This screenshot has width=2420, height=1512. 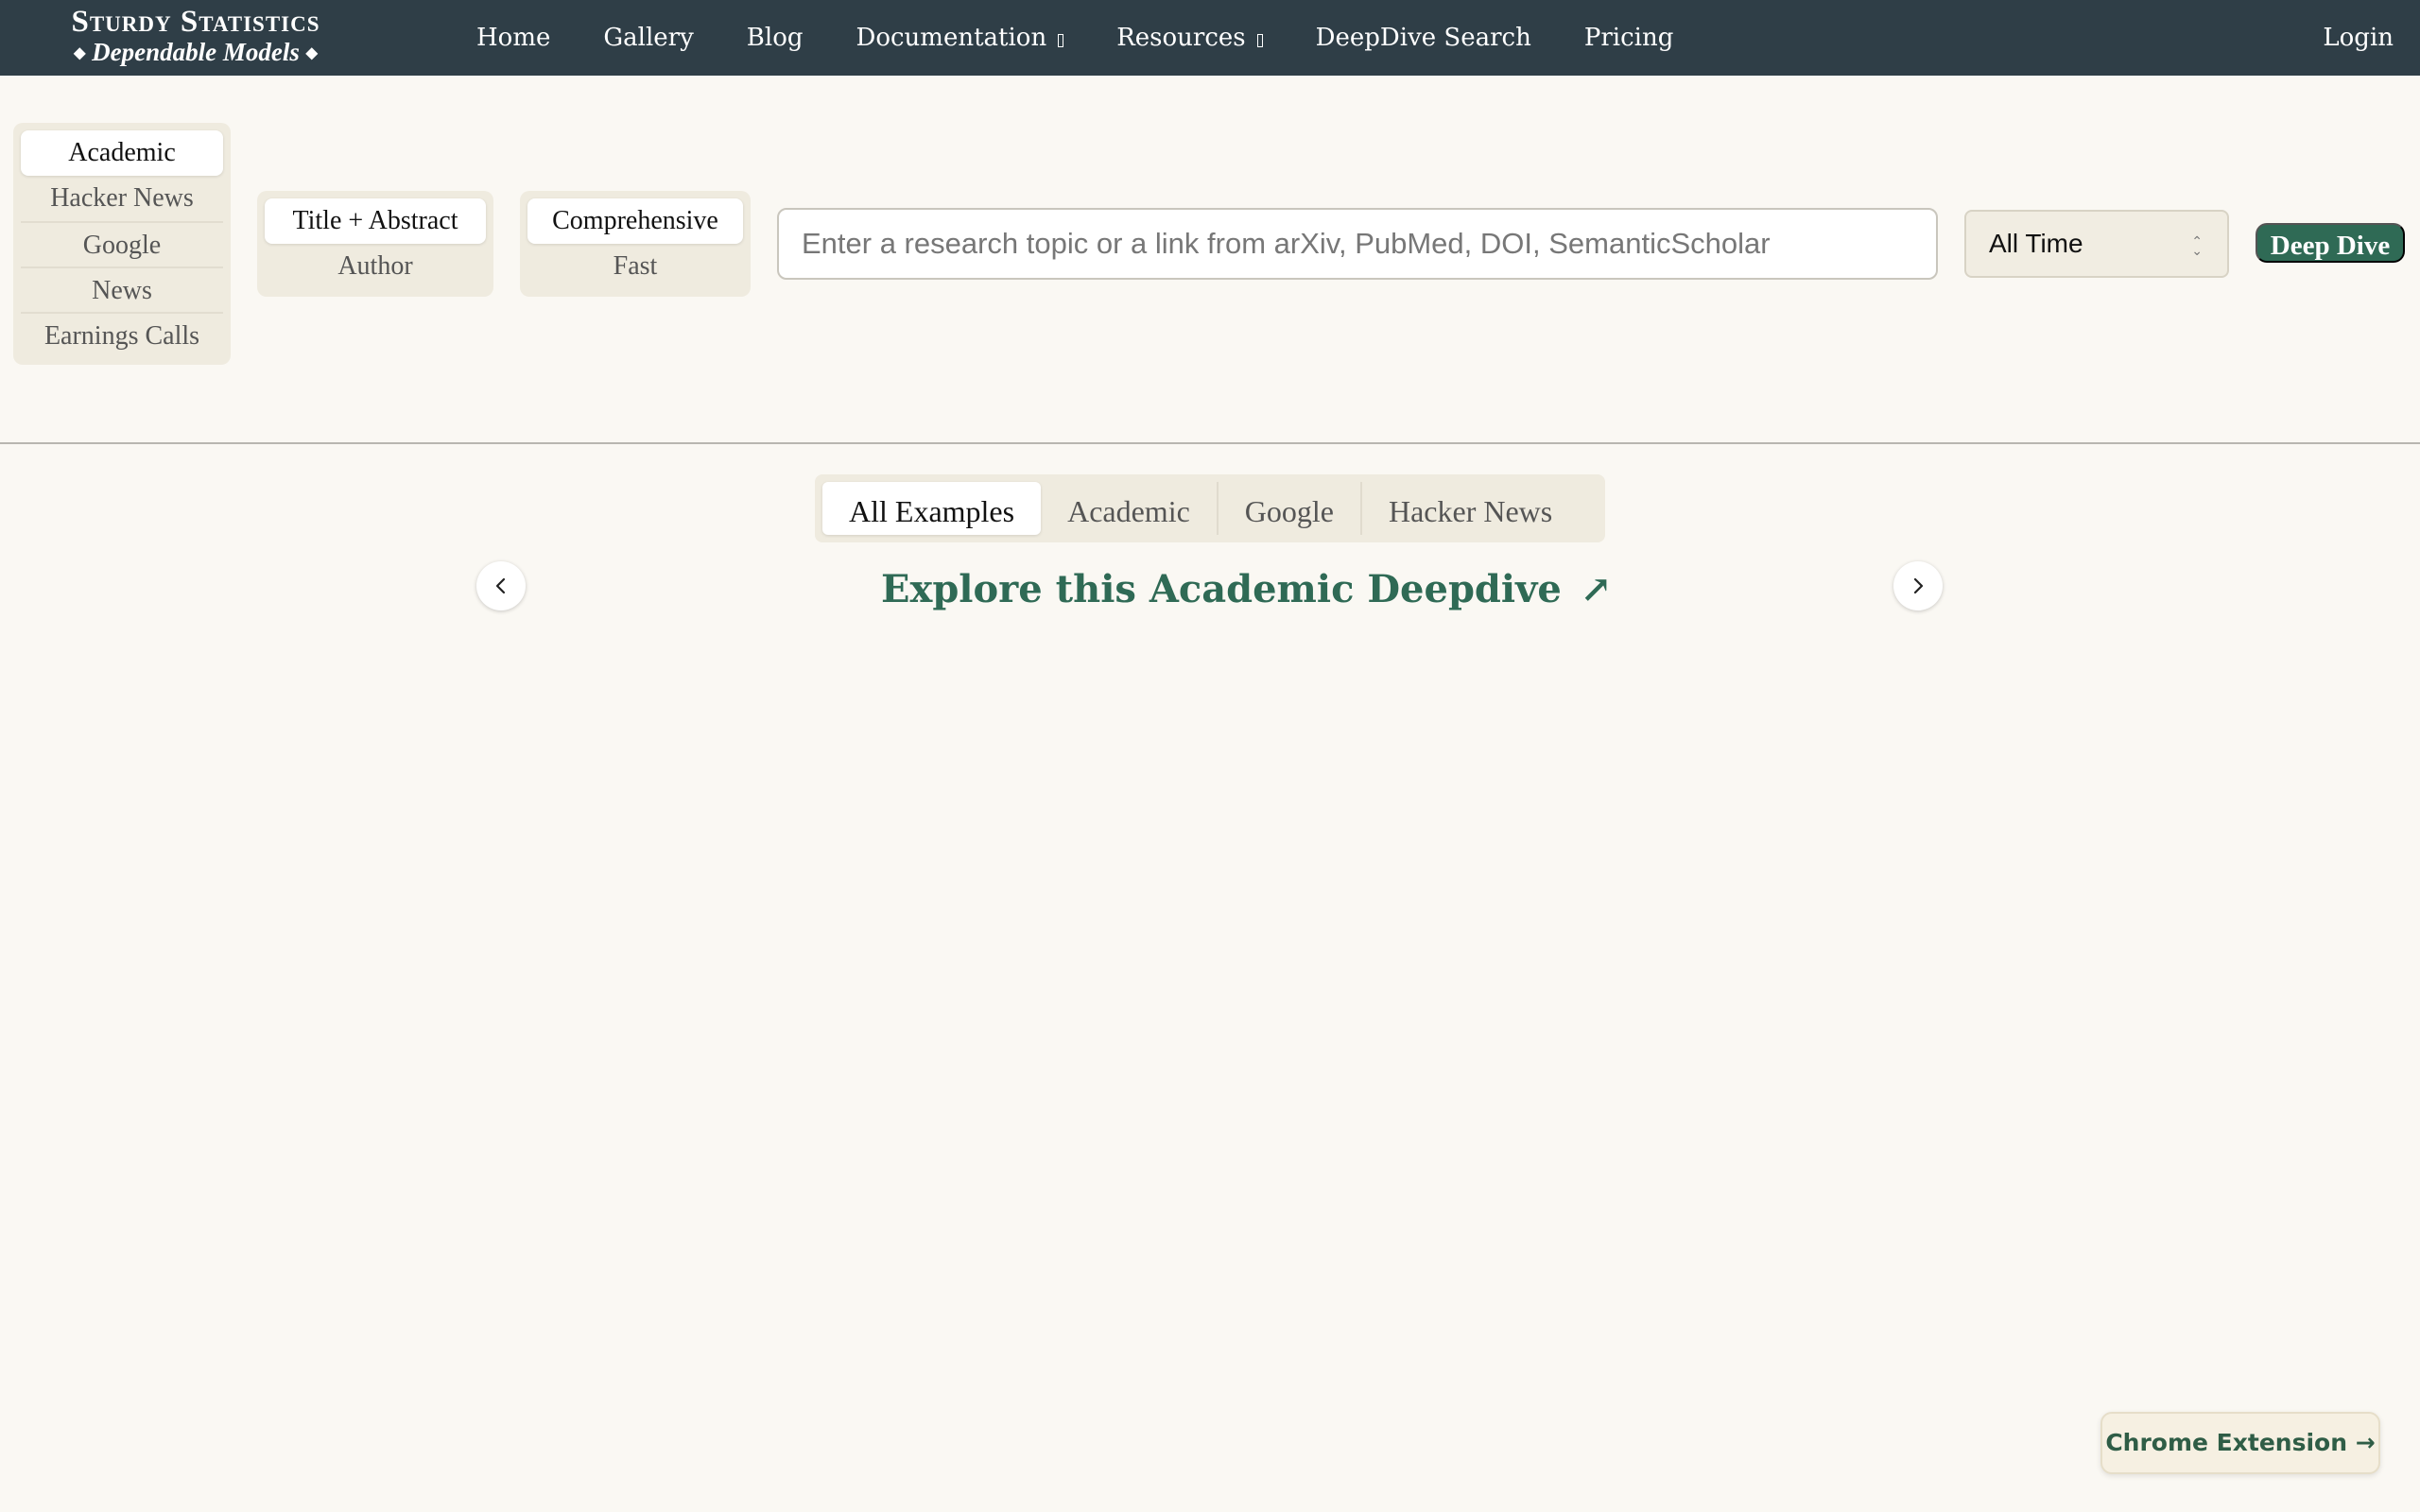 What do you see at coordinates (375, 221) in the screenshot?
I see `field-option-title-abstract: Title + Abstract` at bounding box center [375, 221].